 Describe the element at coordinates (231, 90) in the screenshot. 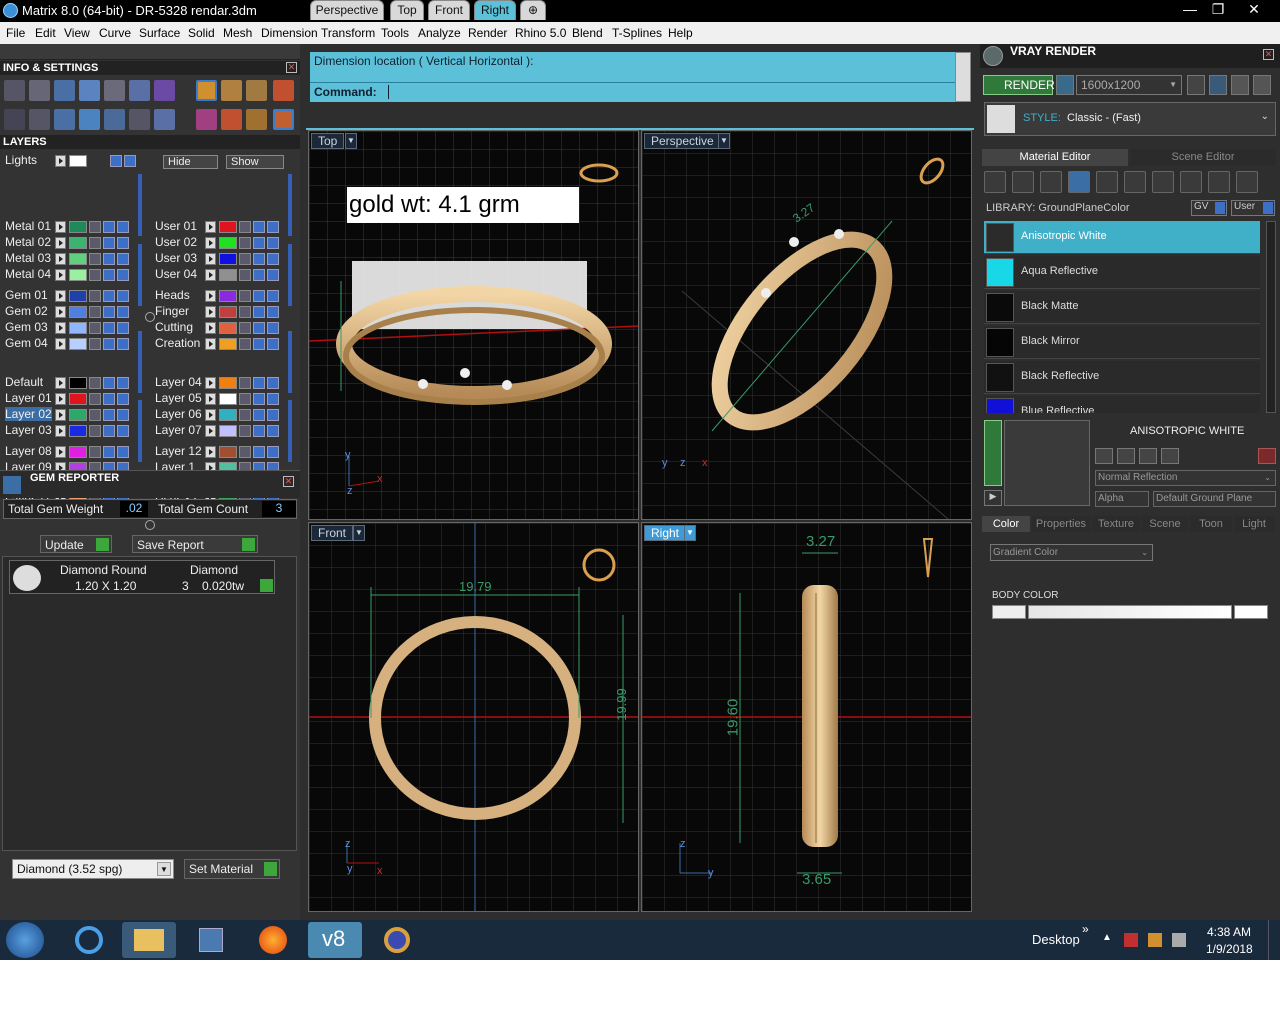

I see `ring-tool-icon` at that location.